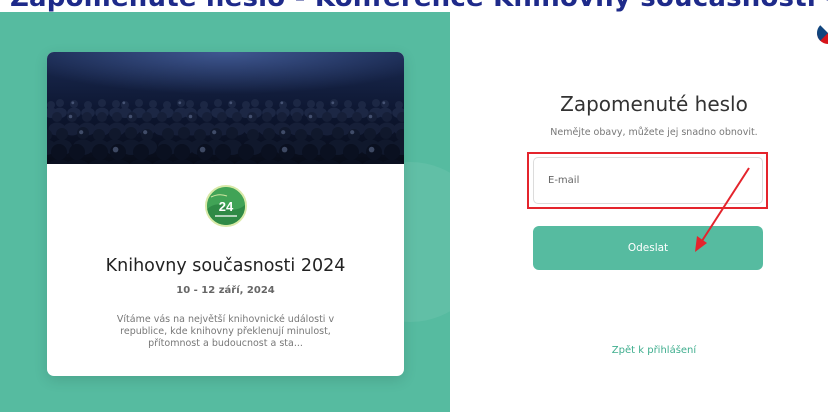 The image size is (828, 412). What do you see at coordinates (648, 180) in the screenshot?
I see `email-input` at bounding box center [648, 180].